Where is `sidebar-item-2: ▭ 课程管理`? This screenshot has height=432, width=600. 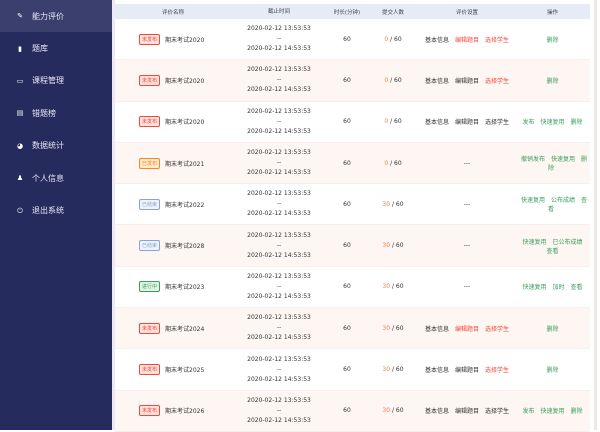 sidebar-item-2: ▭ 课程管理 is located at coordinates (56, 81).